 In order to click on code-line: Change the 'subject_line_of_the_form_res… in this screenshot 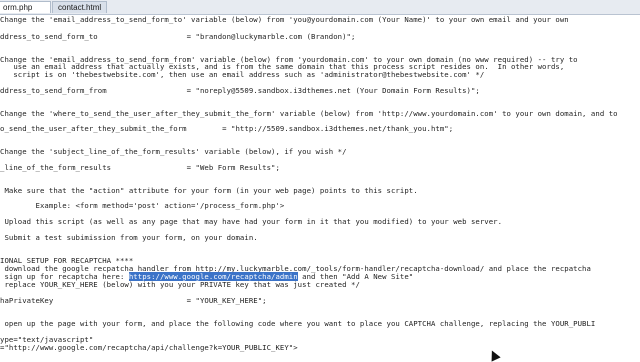, I will do `click(173, 151)`.